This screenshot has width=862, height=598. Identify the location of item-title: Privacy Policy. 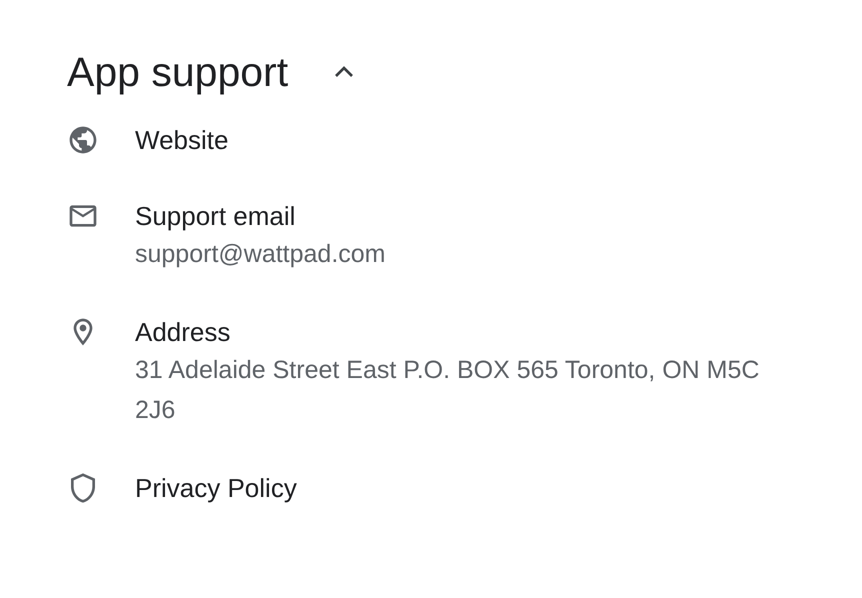
(216, 488).